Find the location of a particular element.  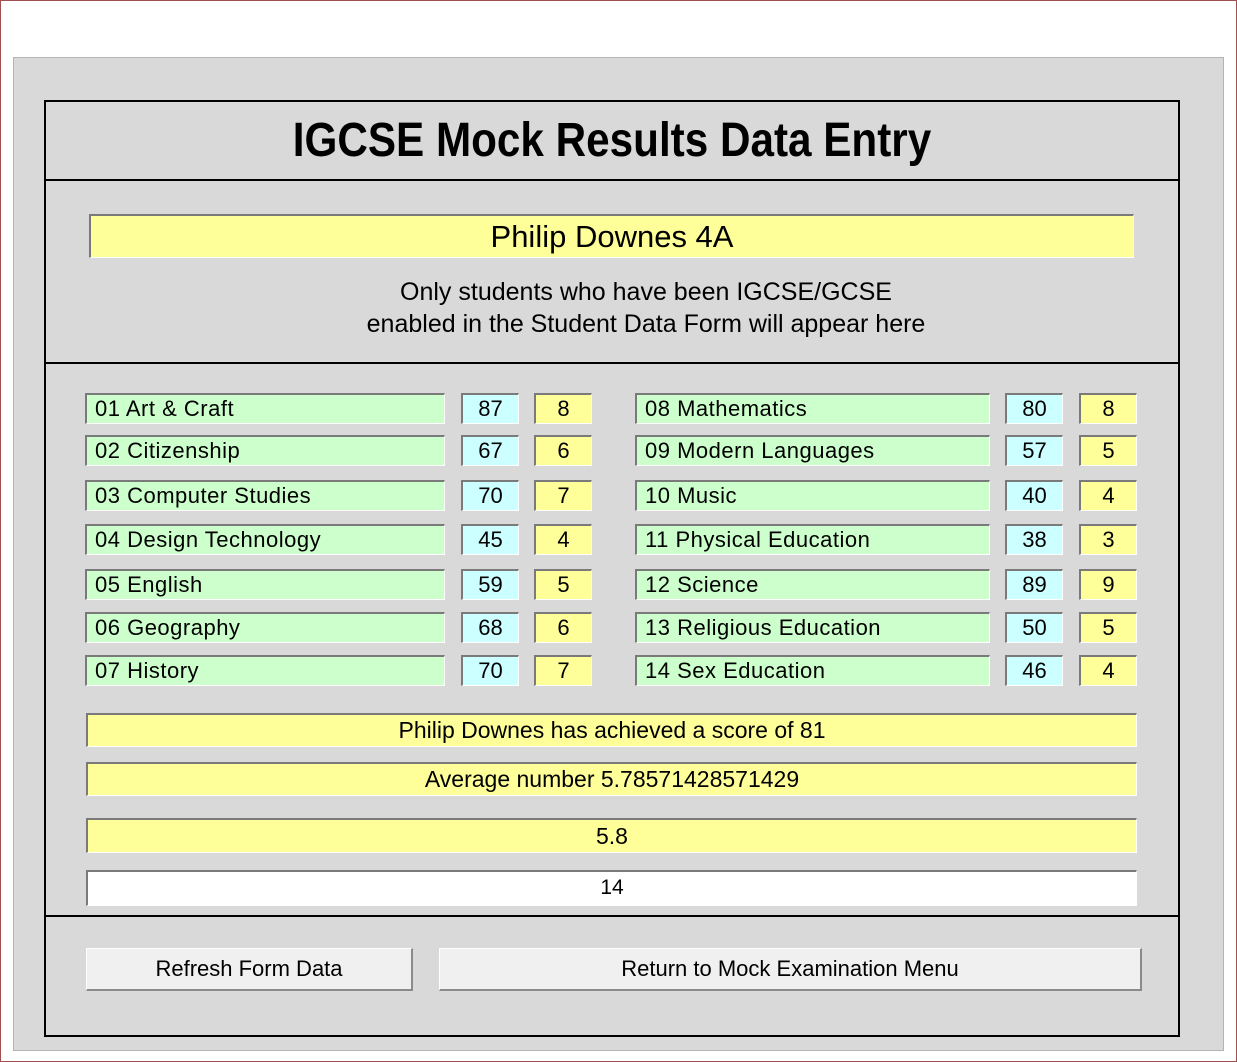

subject-name-field: 06 Geography is located at coordinates (265, 627).